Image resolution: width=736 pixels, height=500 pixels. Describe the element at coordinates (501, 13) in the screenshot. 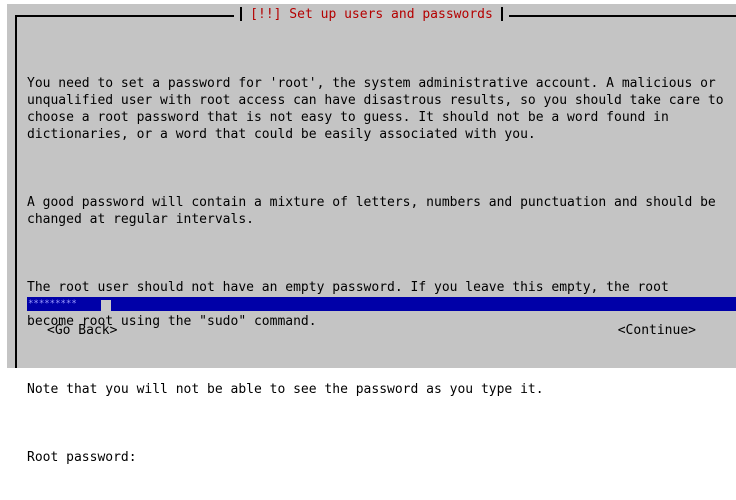

I see `title-right-tick` at that location.